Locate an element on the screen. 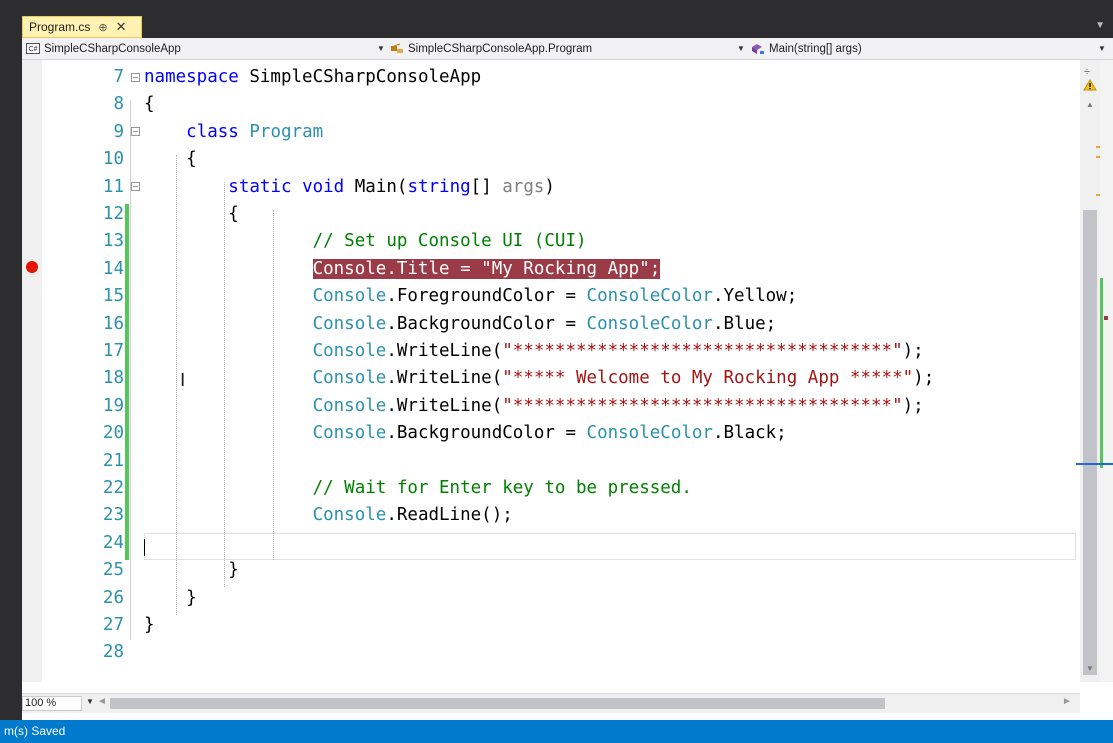 The height and width of the screenshot is (743, 1113). project-dropdown: C# SimpleCSharpConsoleApp ▼ is located at coordinates (206, 48).